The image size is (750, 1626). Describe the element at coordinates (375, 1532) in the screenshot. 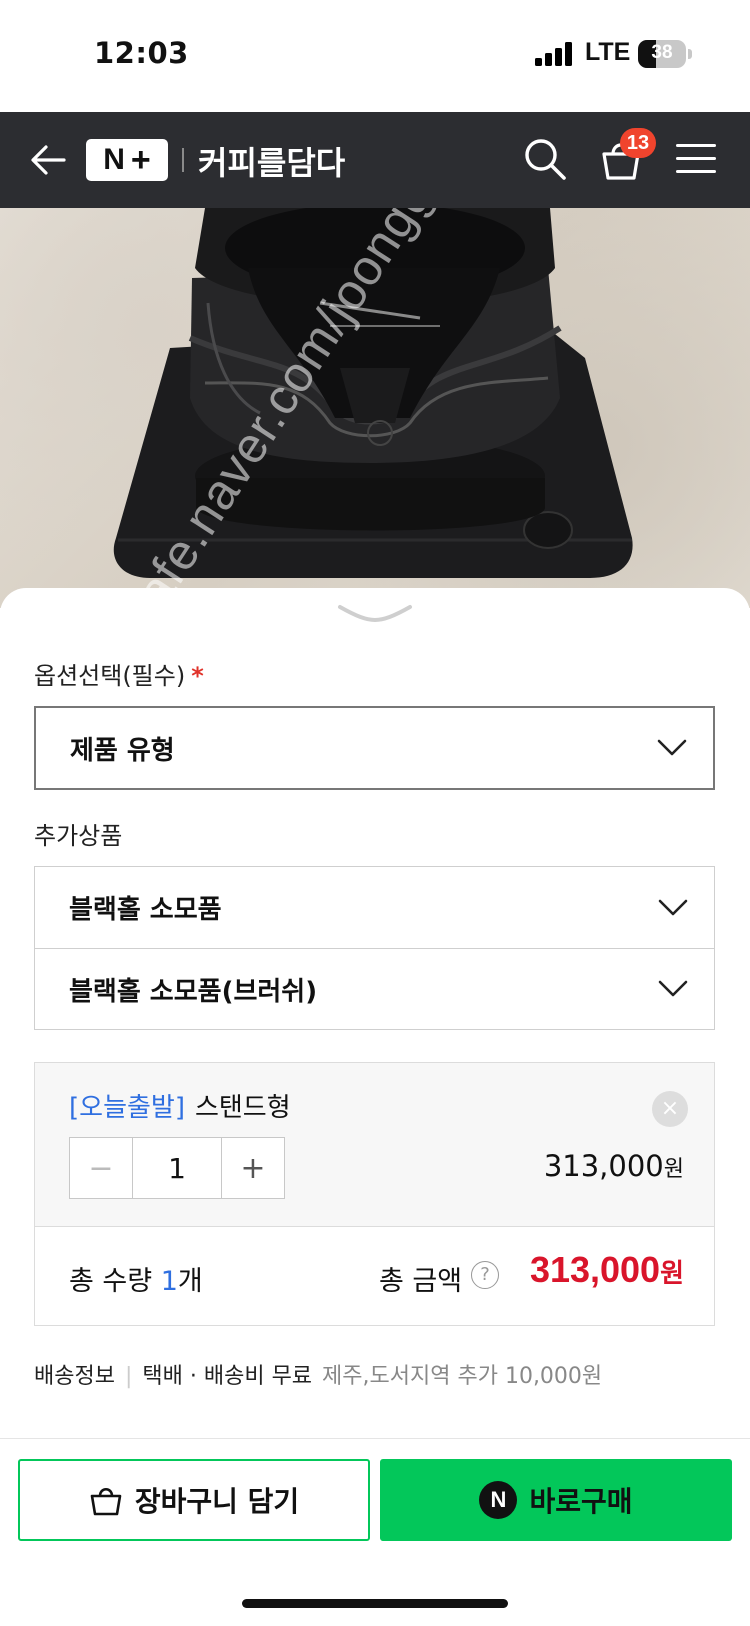

I see `purchase-action-bar: 장바구니 담기 N 바로구매` at that location.